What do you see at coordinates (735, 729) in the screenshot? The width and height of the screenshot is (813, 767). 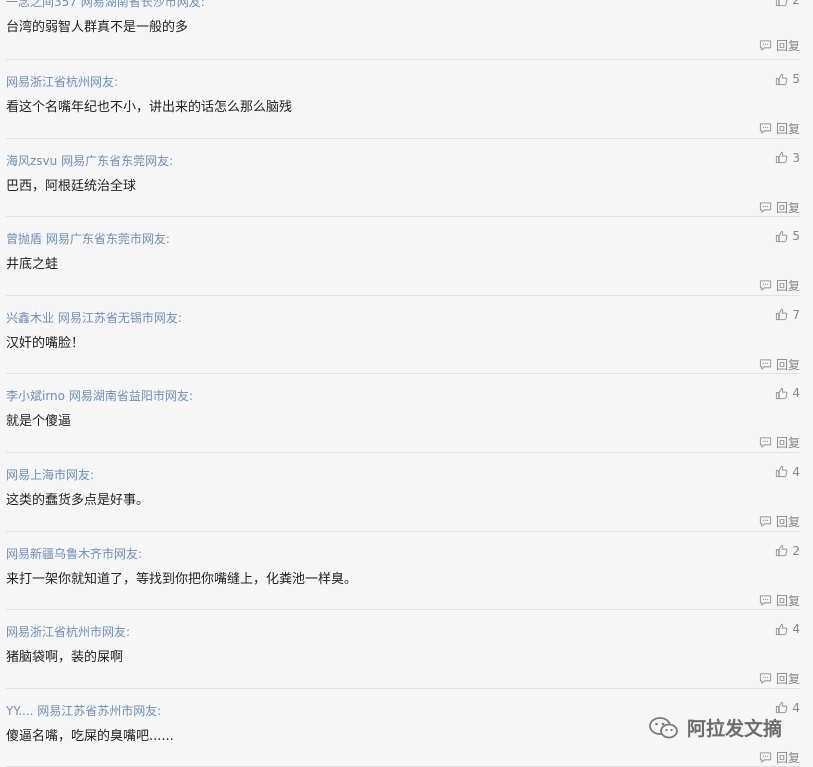 I see `watermark-label: 阿拉发文摘` at bounding box center [735, 729].